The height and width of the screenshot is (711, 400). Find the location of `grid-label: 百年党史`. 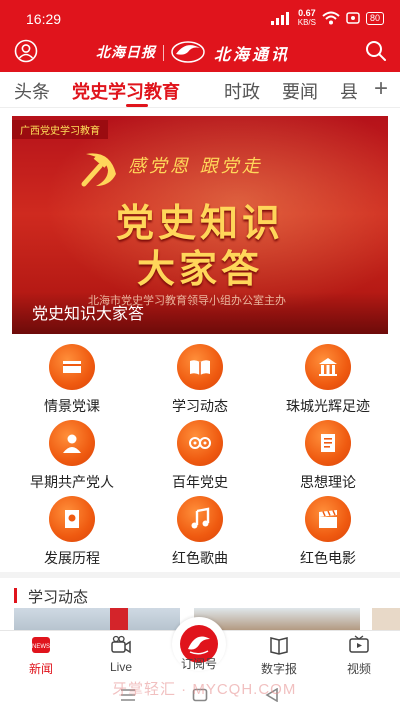

grid-label: 百年党史 is located at coordinates (200, 482).